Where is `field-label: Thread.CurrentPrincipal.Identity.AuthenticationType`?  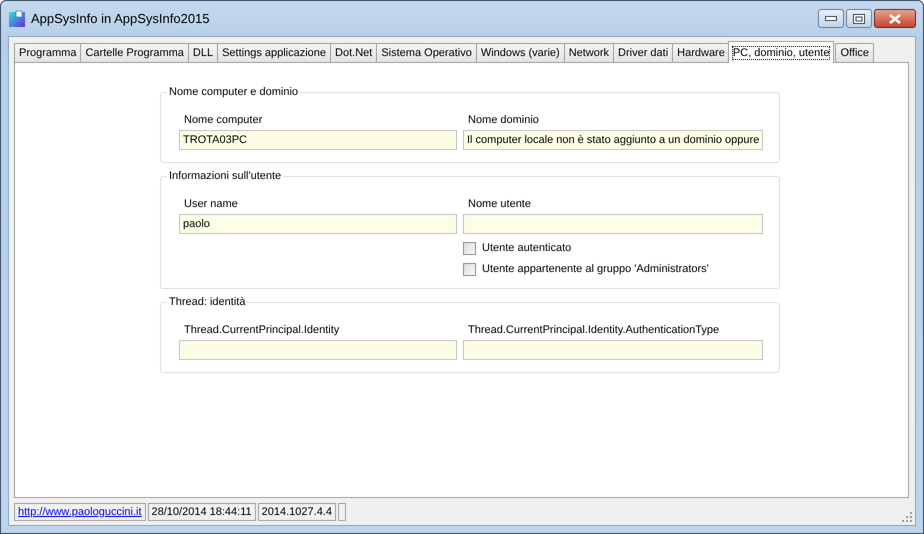
field-label: Thread.CurrentPrincipal.Identity.AuthenticationType is located at coordinates (593, 330).